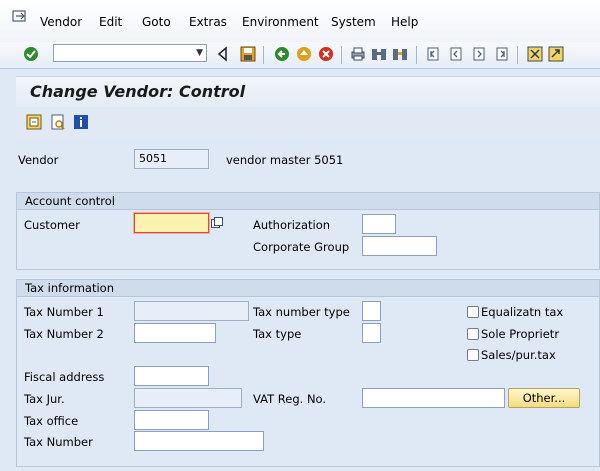 This screenshot has width=600, height=471. Describe the element at coordinates (535, 54) in the screenshot. I see `create-session-icon` at that location.